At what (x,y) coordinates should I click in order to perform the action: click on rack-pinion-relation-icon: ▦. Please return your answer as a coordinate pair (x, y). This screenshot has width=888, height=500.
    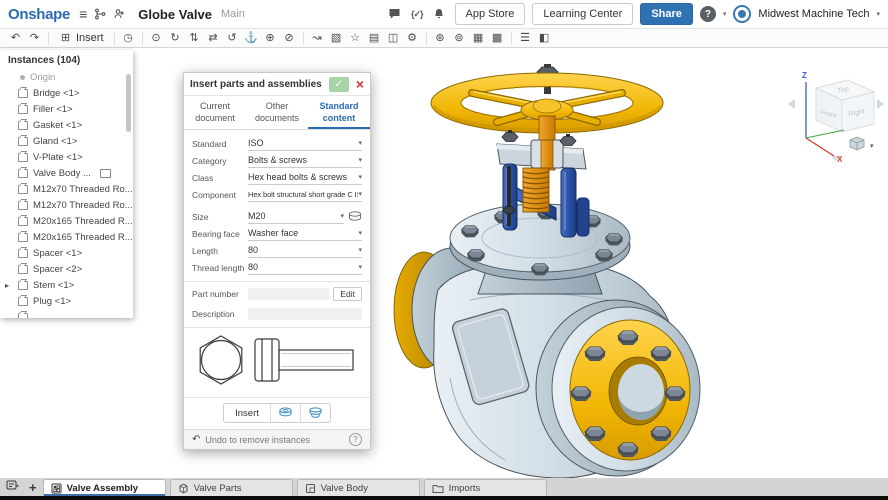
    Looking at the image, I should click on (478, 38).